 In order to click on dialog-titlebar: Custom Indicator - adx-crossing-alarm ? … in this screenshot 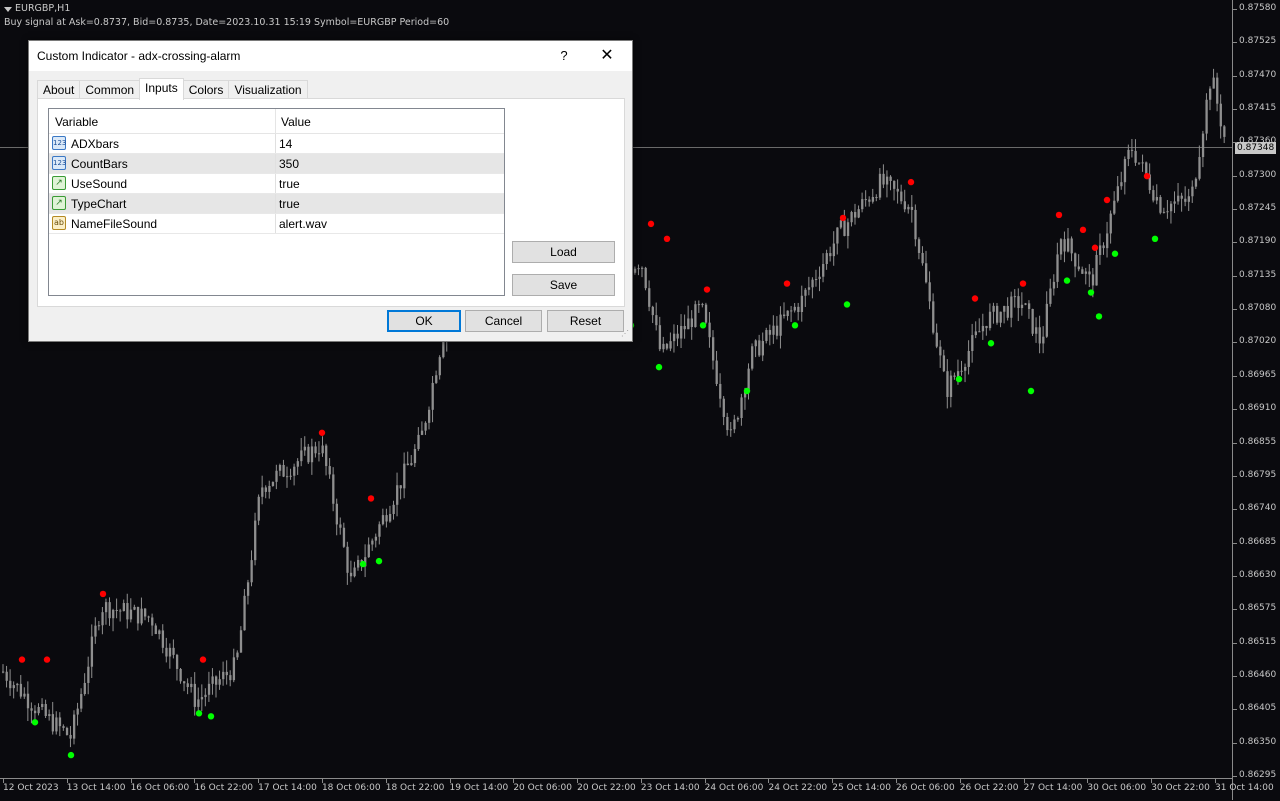, I will do `click(330, 56)`.